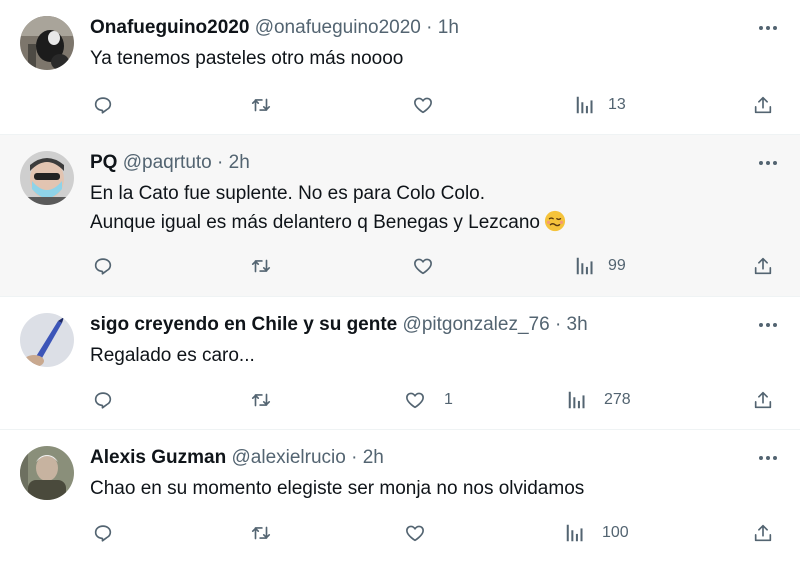 The height and width of the screenshot is (562, 800). What do you see at coordinates (555, 221) in the screenshot?
I see `woozy-face-emoji` at bounding box center [555, 221].